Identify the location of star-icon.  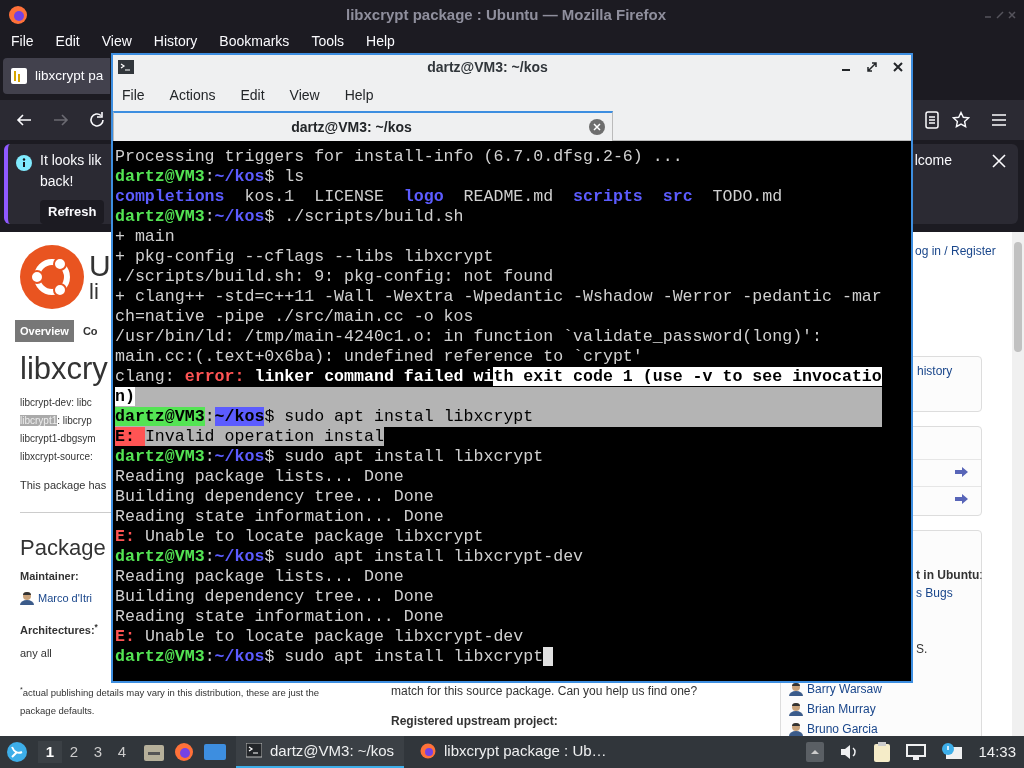
(961, 120).